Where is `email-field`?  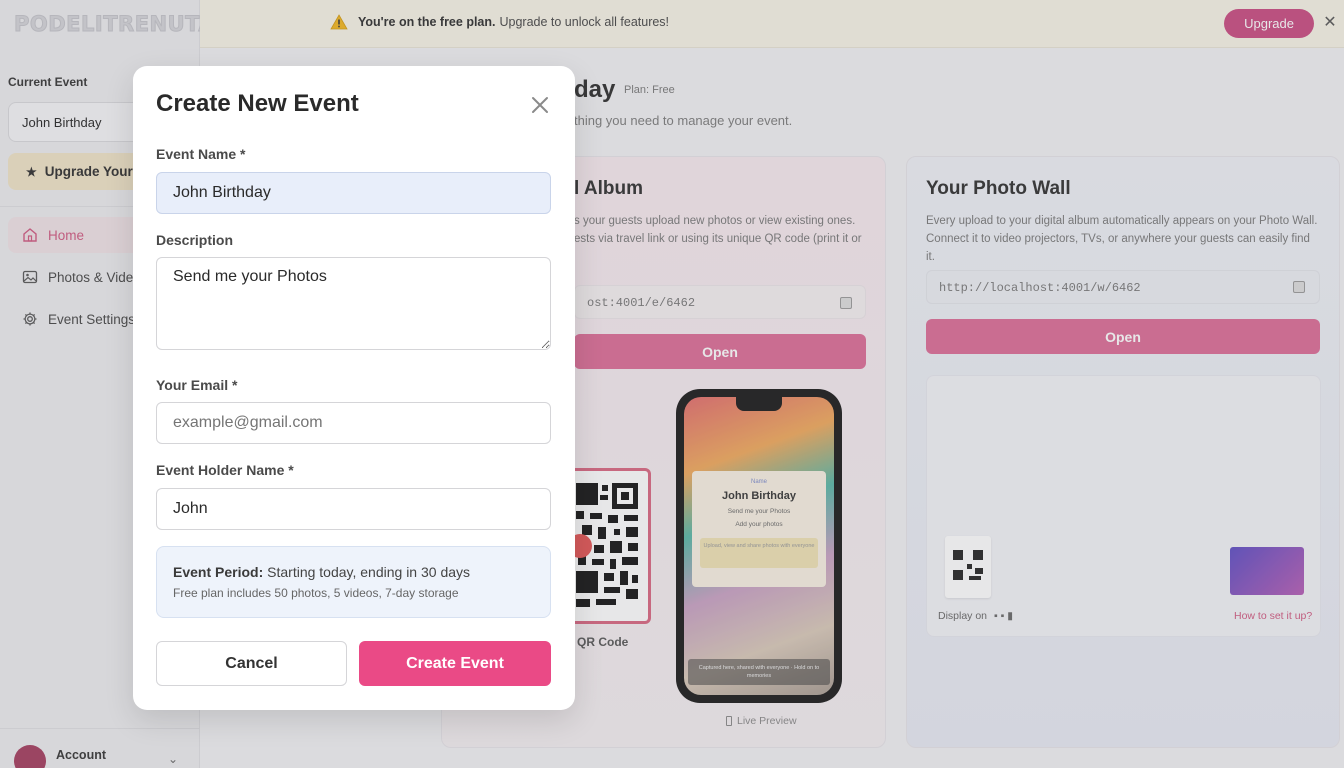
email-field is located at coordinates (353, 423).